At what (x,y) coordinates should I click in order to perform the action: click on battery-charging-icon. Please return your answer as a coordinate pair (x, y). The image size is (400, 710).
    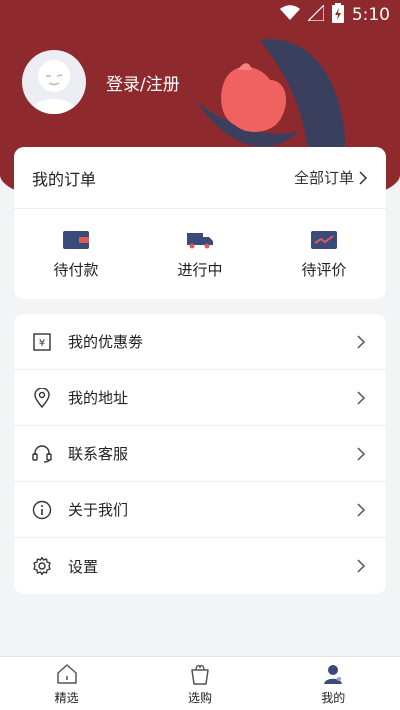
    Looking at the image, I should click on (337, 15).